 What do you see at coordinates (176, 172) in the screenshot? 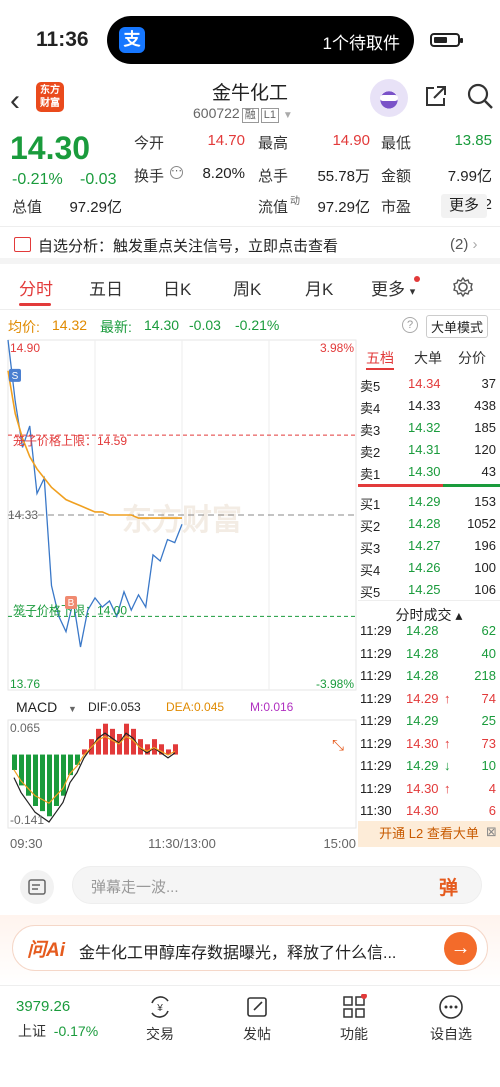
I see `info-icon: ⋯` at bounding box center [176, 172].